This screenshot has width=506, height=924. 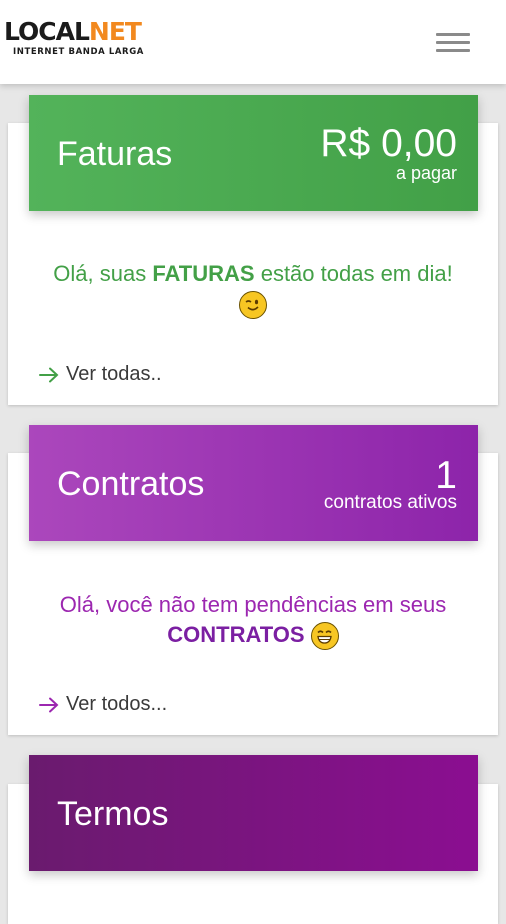 I want to click on winking-face-emoji, so click(x=253, y=305).